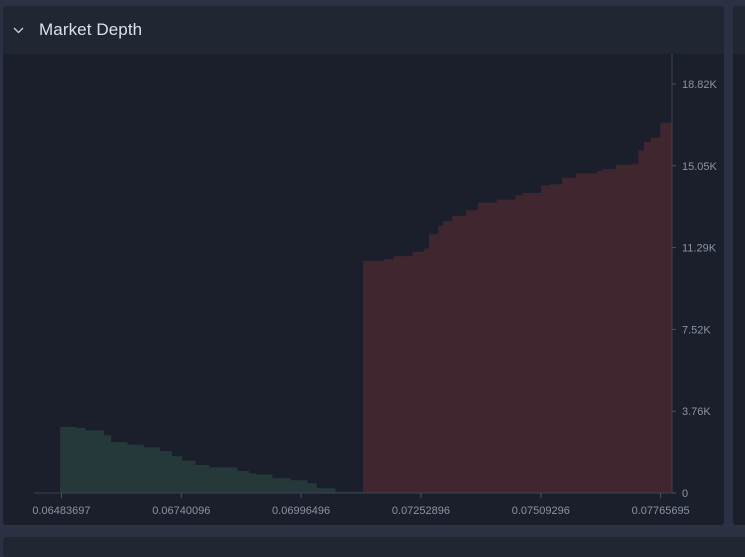  I want to click on adjacent-panel-header, so click(739, 30).